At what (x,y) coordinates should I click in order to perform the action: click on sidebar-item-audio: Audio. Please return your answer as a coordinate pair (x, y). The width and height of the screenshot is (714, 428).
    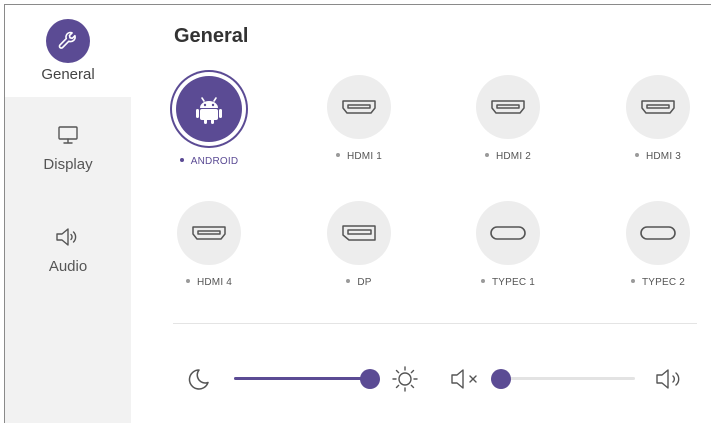
    Looking at the image, I should click on (68, 251).